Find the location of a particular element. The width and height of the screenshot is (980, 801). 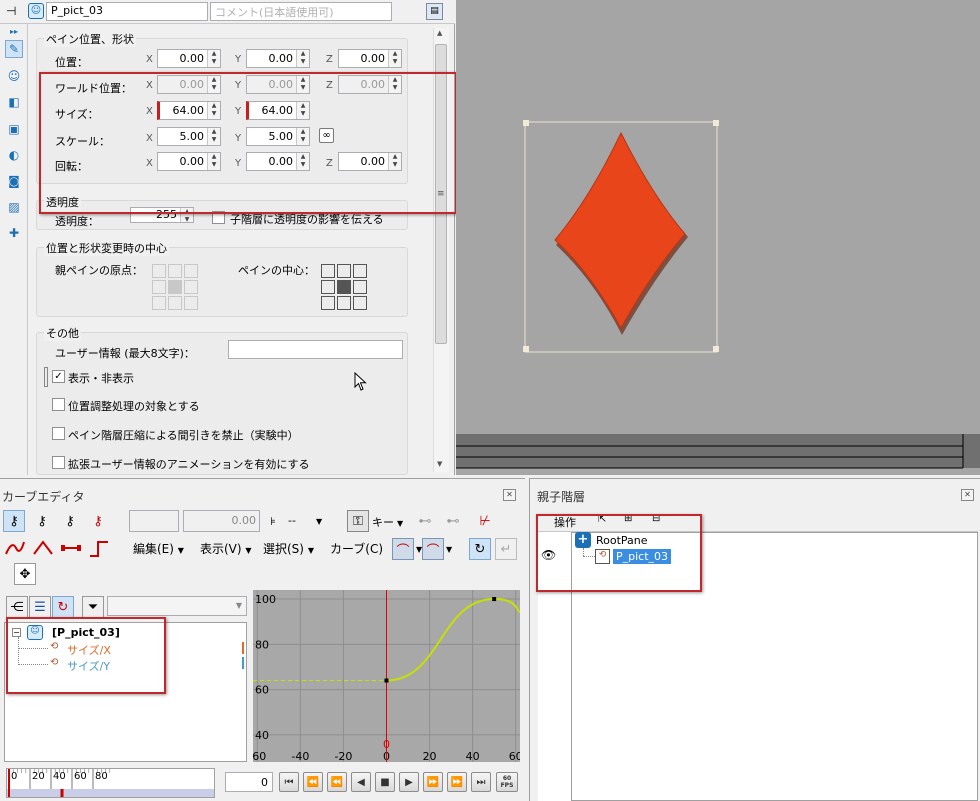

value-field: 0.00 is located at coordinates (221, 521).